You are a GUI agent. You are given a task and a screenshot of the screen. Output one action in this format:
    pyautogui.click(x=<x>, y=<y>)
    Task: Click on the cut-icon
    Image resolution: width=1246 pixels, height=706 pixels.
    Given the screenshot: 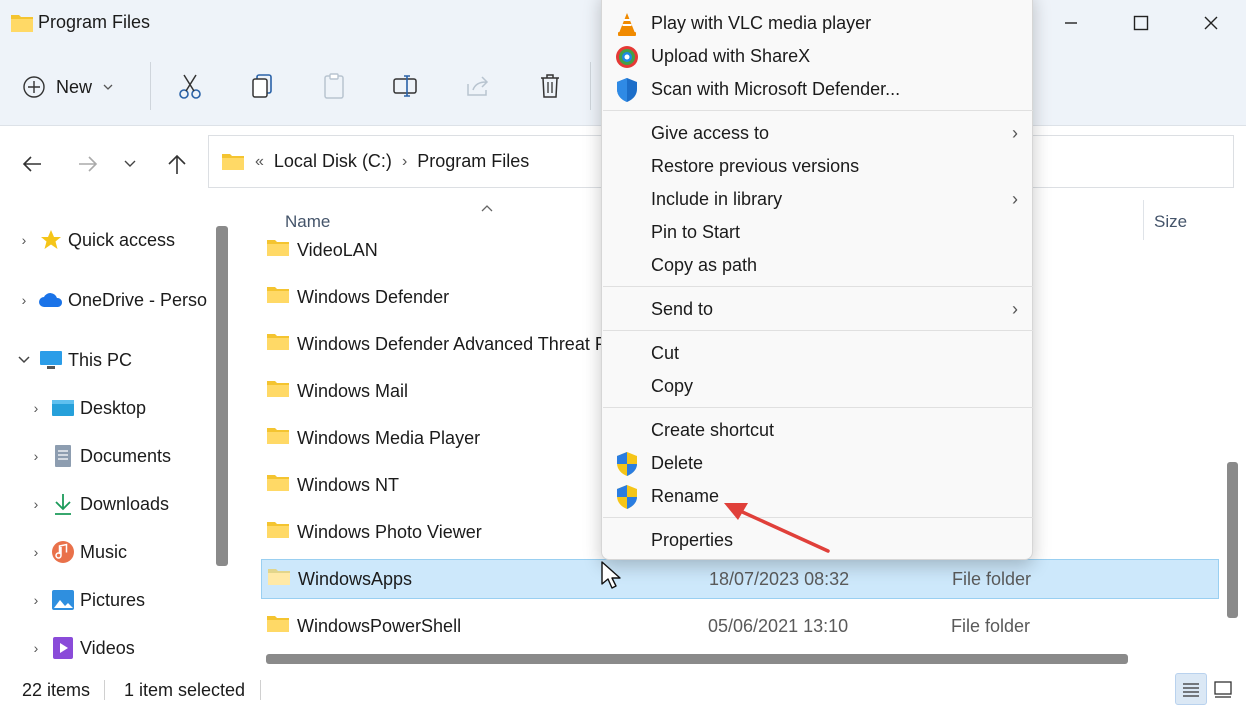 What is the action you would take?
    pyautogui.click(x=190, y=86)
    